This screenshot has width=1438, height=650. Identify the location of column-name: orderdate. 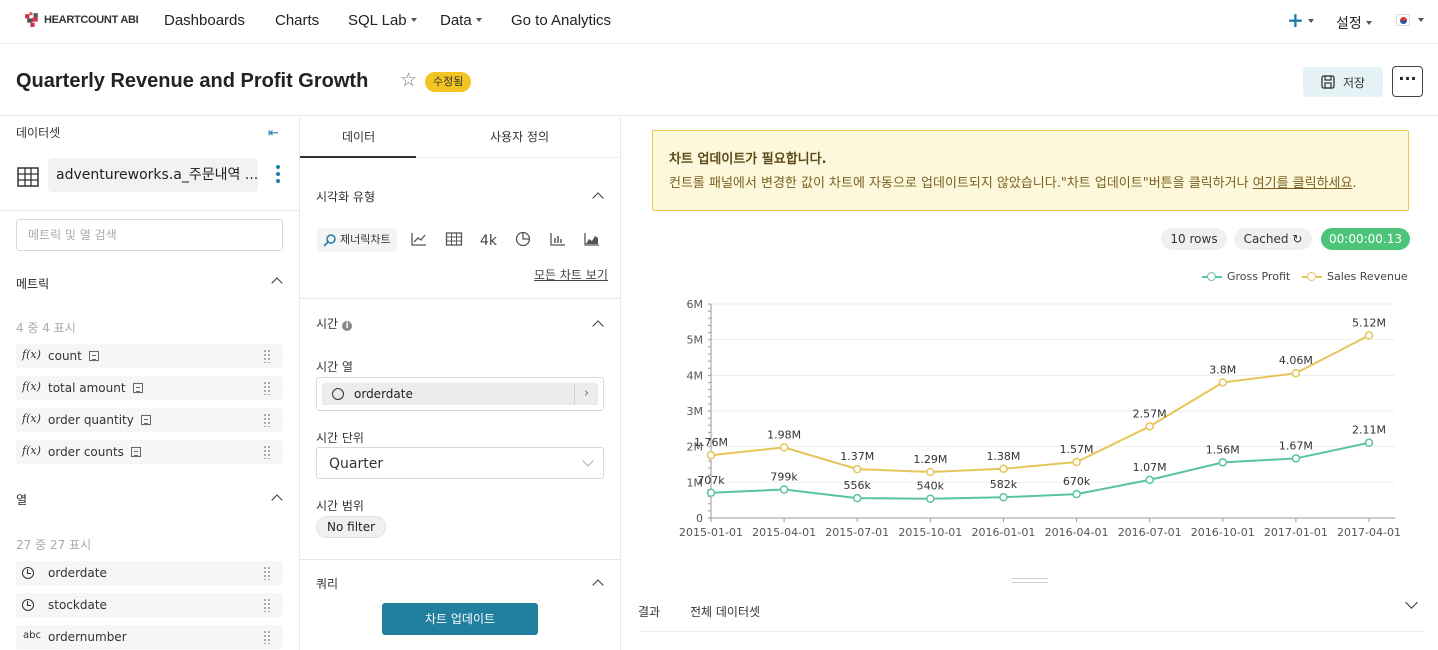
(77, 573).